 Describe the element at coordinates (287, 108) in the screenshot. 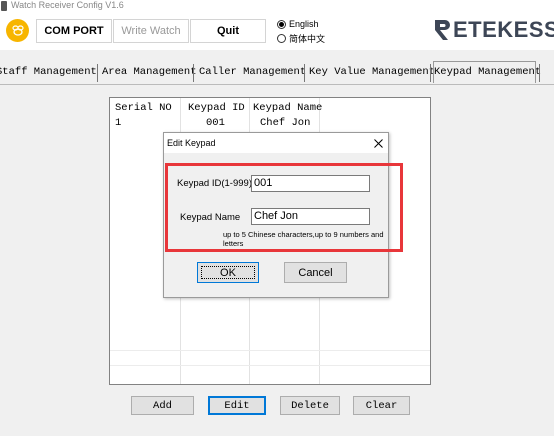

I see `column-header-keypad-name: Keypad Name` at that location.